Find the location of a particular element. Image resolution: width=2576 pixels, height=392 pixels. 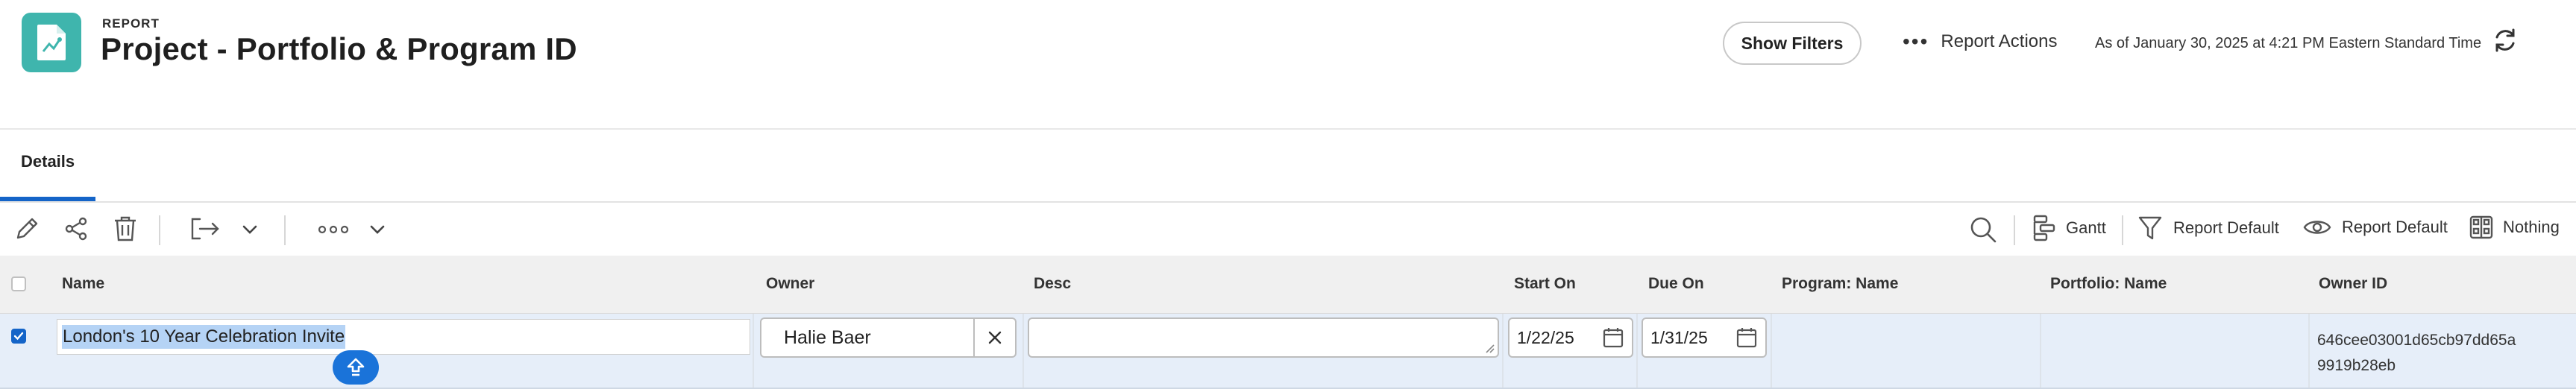

eye-icon is located at coordinates (2317, 228).